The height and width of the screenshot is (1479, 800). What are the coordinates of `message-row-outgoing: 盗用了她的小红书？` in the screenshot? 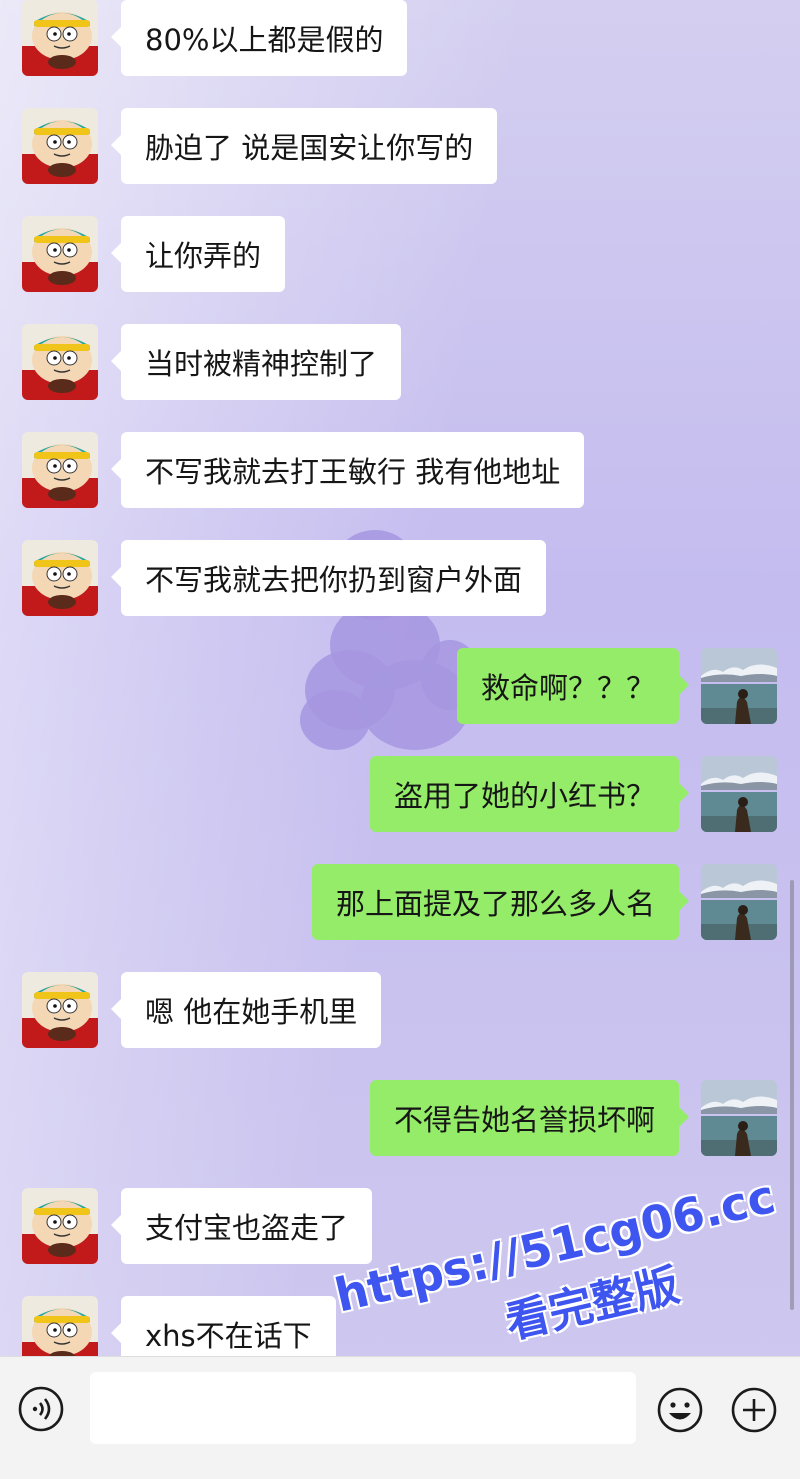 It's located at (400, 796).